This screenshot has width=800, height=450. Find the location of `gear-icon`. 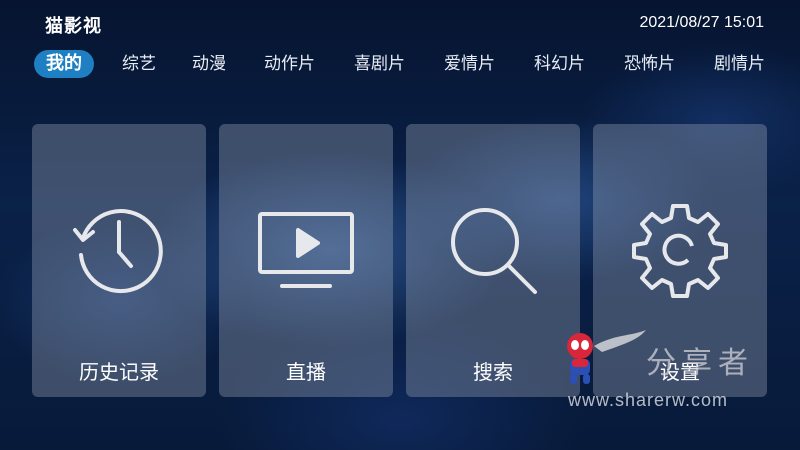

gear-icon is located at coordinates (680, 250).